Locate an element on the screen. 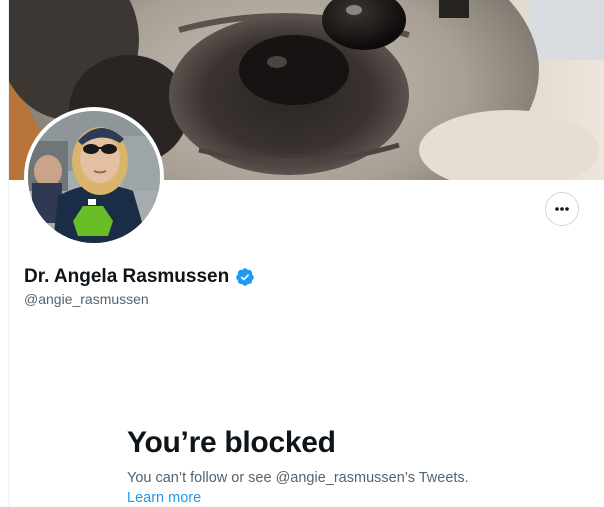 This screenshot has height=507, width=604. more-options-button is located at coordinates (562, 209).